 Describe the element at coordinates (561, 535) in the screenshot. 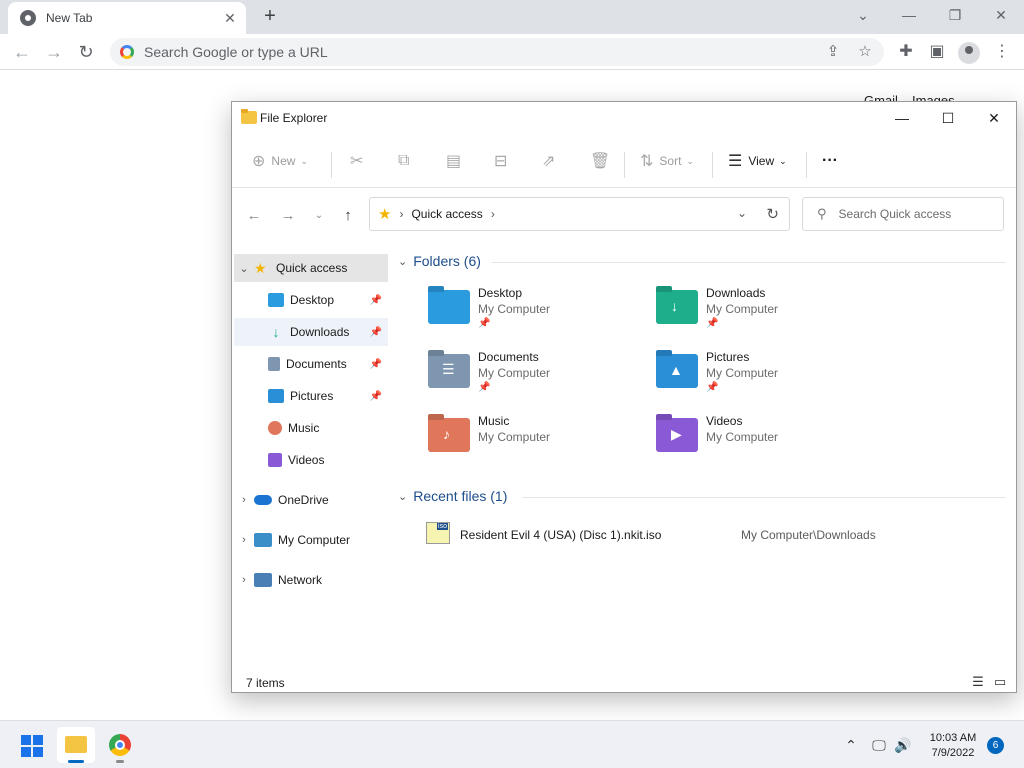

I see `recent-file-name: Resident Evil 4 (USA) (Disc 1).nkit.iso` at that location.